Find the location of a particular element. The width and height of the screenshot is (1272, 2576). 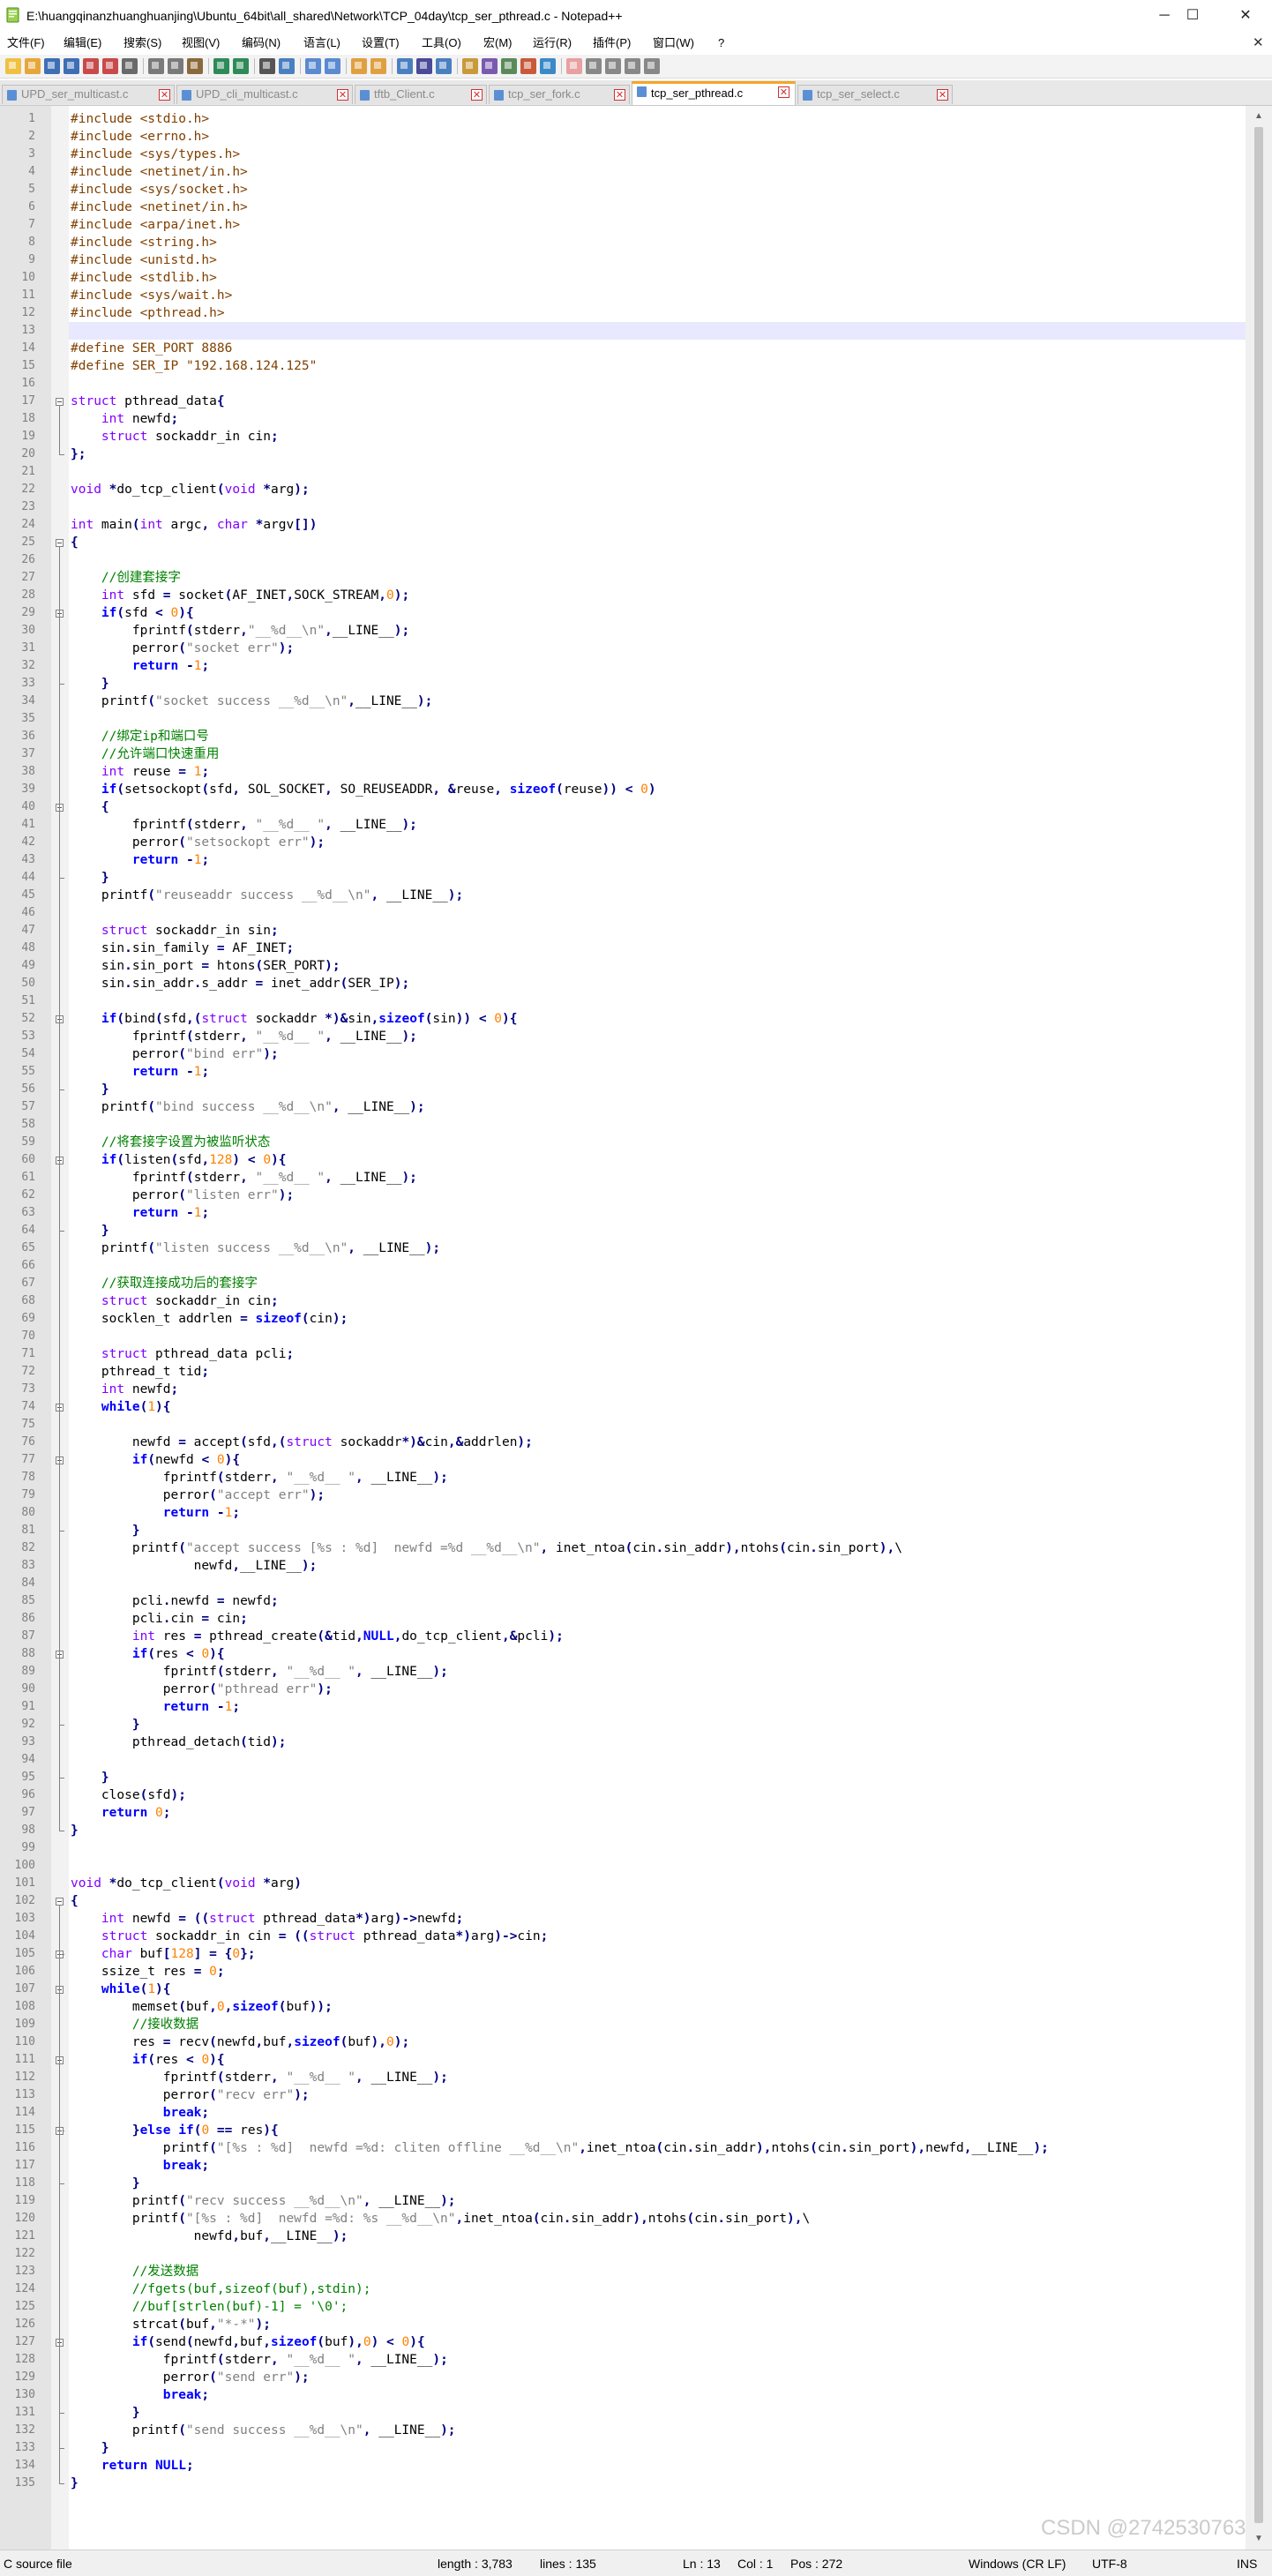

code-line: perror("socket err"); is located at coordinates (182, 649).